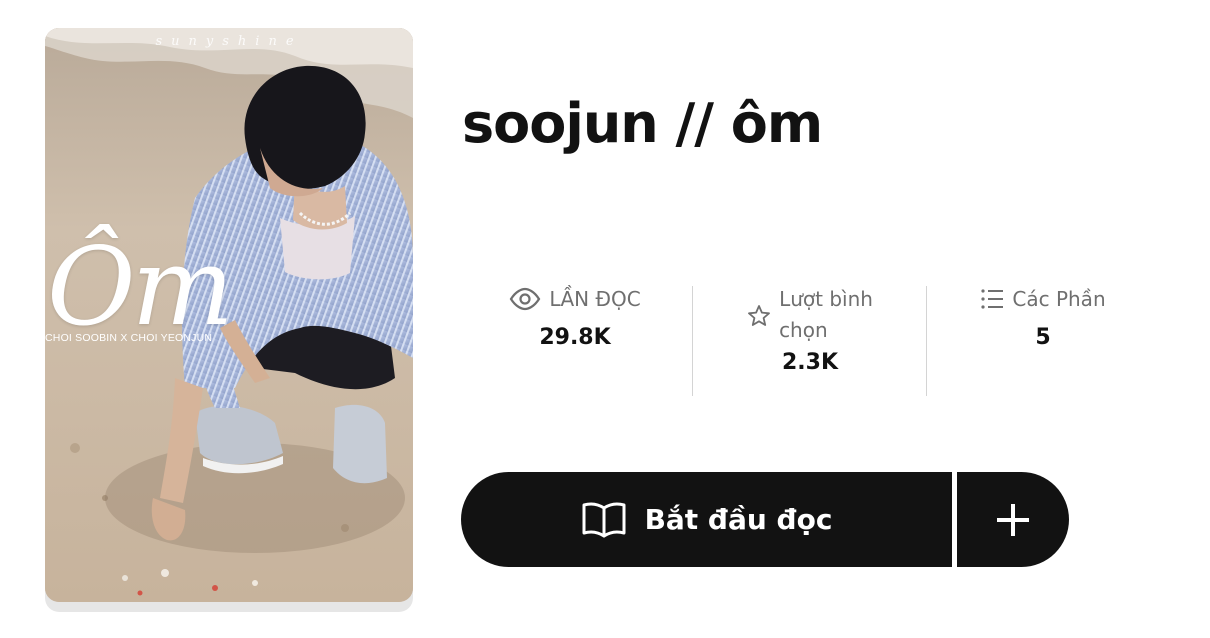 Image resolution: width=1210 pixels, height=638 pixels. What do you see at coordinates (810, 362) in the screenshot?
I see `stat-votes-value: 2.3K` at bounding box center [810, 362].